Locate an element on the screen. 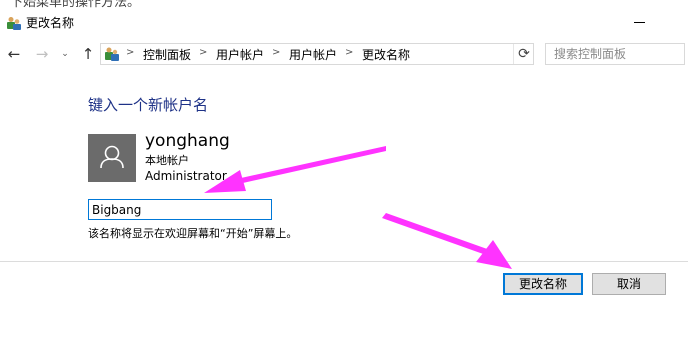 Image resolution: width=688 pixels, height=350 pixels. control-panel-icon is located at coordinates (112, 54).